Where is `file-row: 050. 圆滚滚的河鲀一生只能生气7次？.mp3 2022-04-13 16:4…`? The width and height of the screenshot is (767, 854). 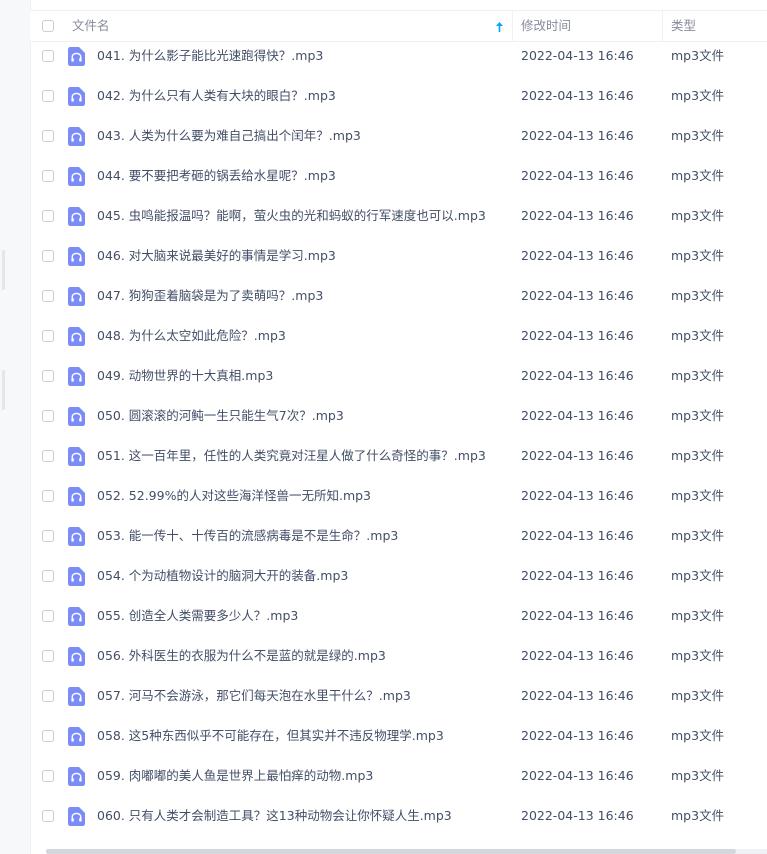
file-row: 050. 圆滚滚的河鲀一生只能生气7次？.mp3 2022-04-13 16:4… is located at coordinates (398, 416).